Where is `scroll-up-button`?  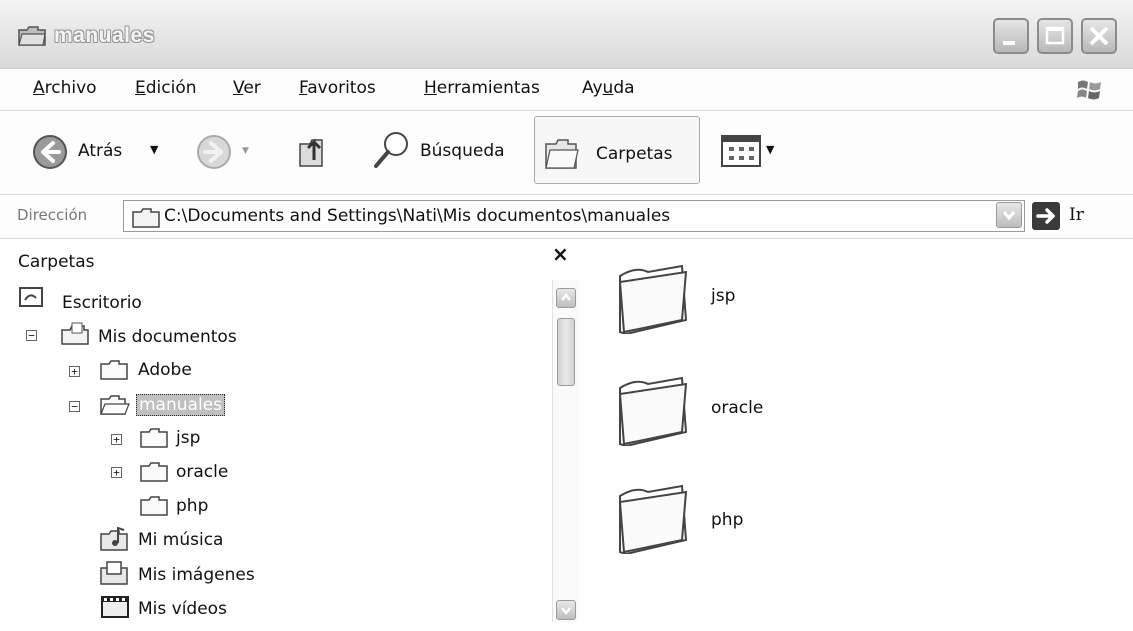 scroll-up-button is located at coordinates (566, 298).